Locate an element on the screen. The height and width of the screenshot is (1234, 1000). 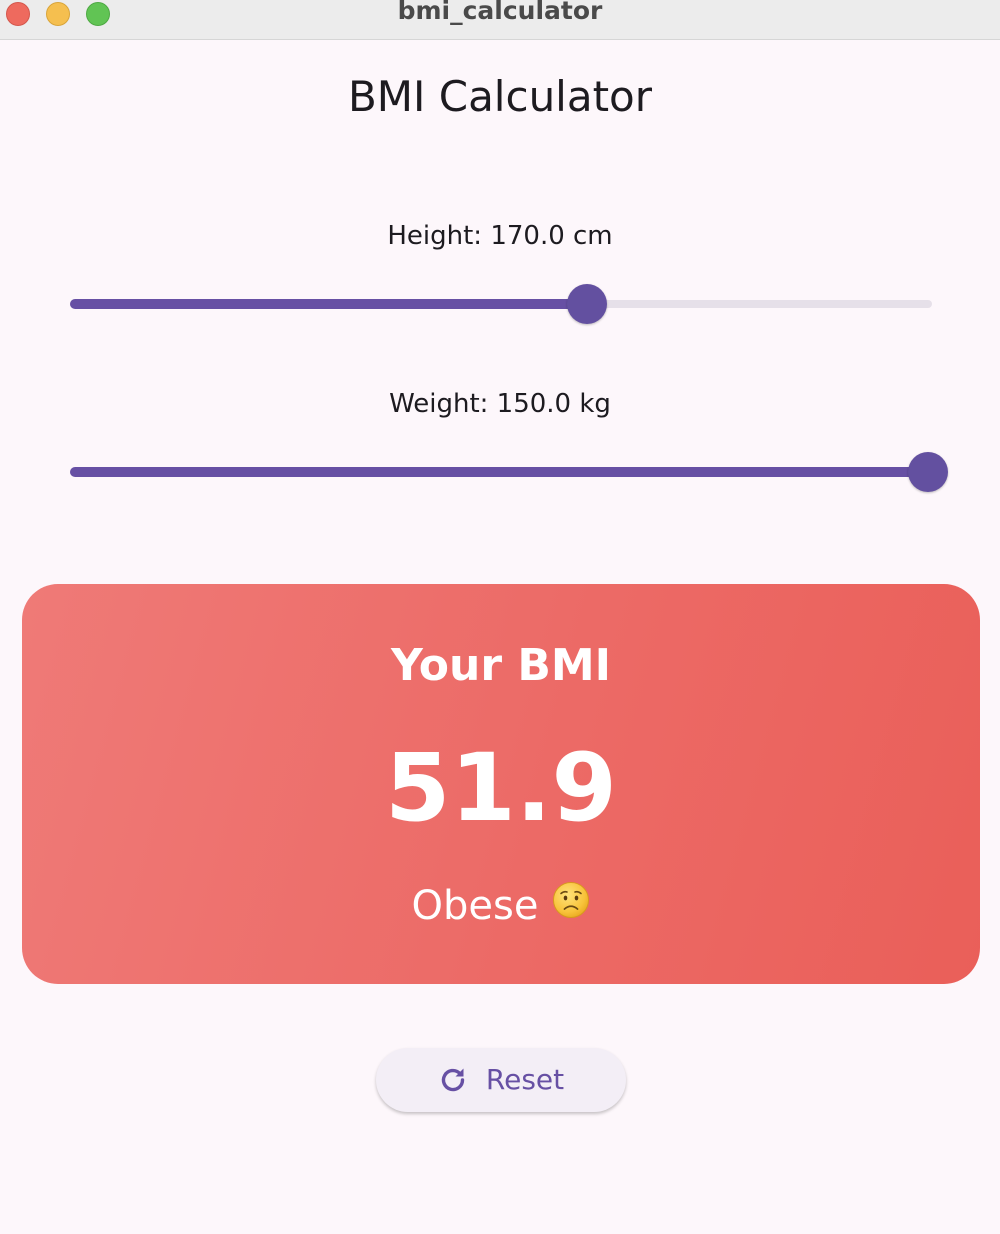
title-bar: bmi_calculator is located at coordinates (500, 20).